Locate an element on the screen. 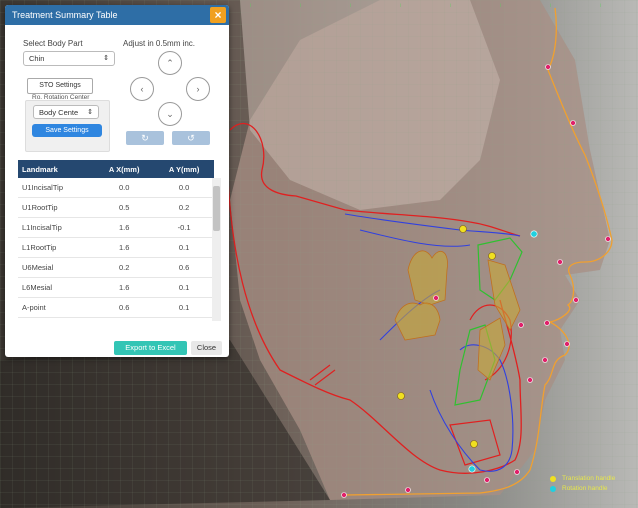  table-row: L6Mesial 1.6 0.1 is located at coordinates (116, 287).